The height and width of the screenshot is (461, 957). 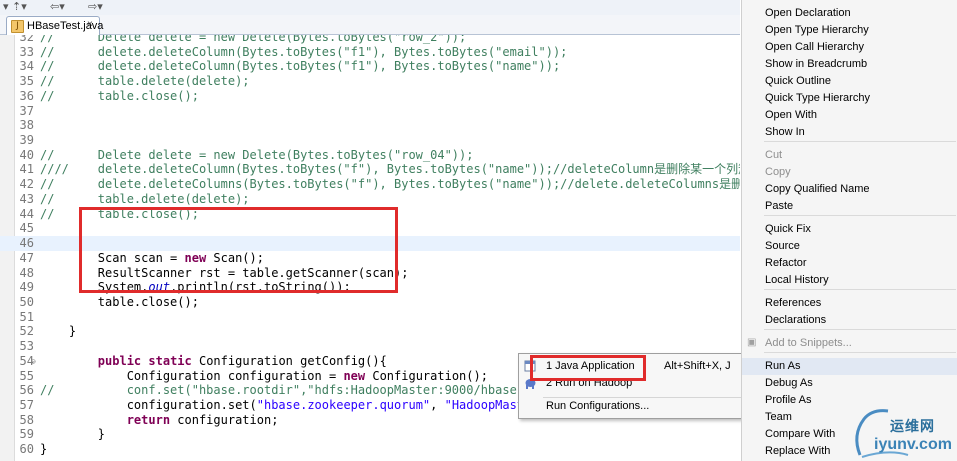 What do you see at coordinates (26, 331) in the screenshot?
I see `line-number: 52` at bounding box center [26, 331].